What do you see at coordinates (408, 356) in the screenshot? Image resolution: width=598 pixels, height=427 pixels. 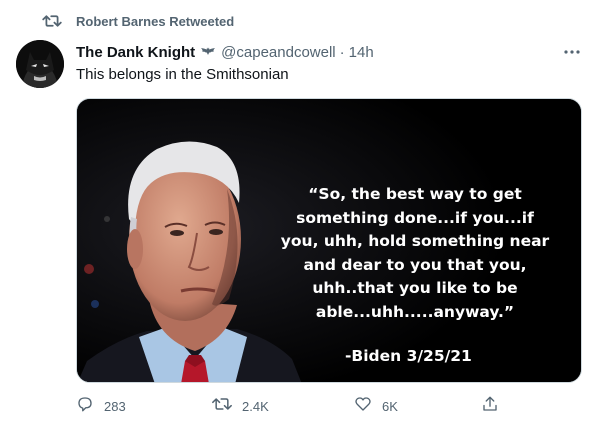 I see `quote-attribution: -Biden 3/25/21` at bounding box center [408, 356].